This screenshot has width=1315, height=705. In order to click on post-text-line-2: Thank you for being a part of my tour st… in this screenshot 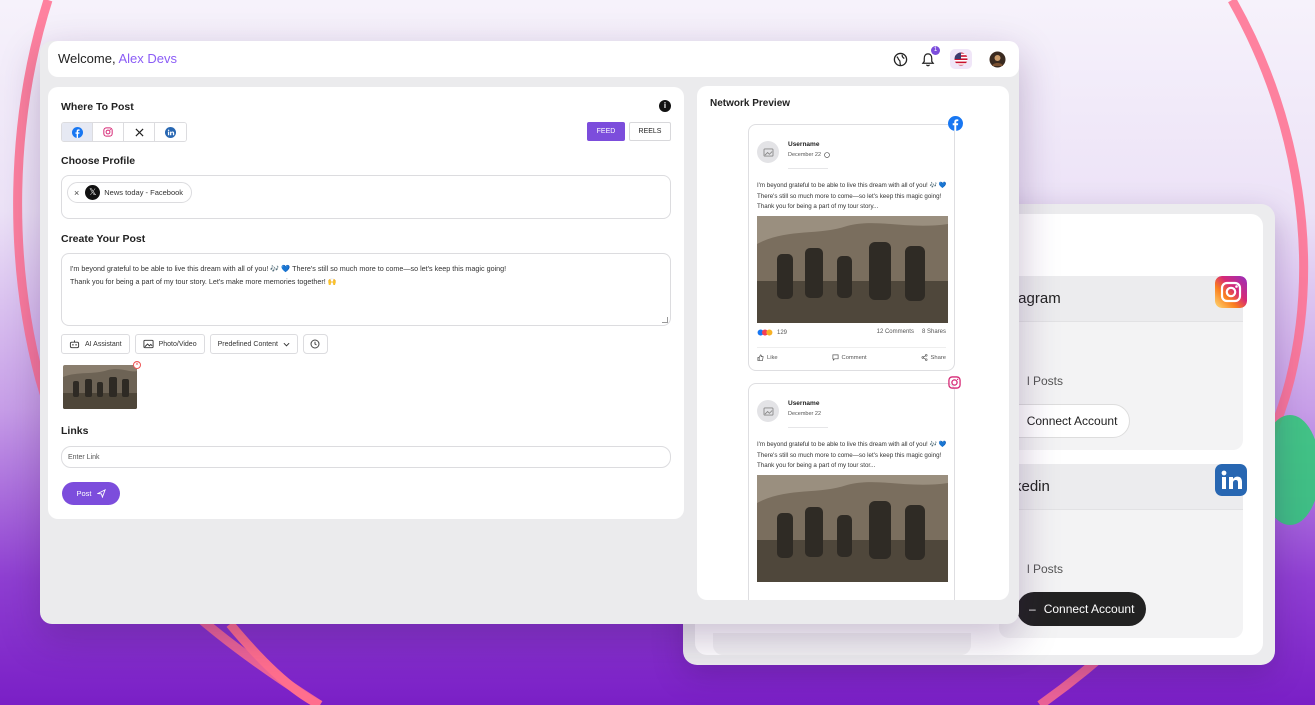, I will do `click(203, 281)`.